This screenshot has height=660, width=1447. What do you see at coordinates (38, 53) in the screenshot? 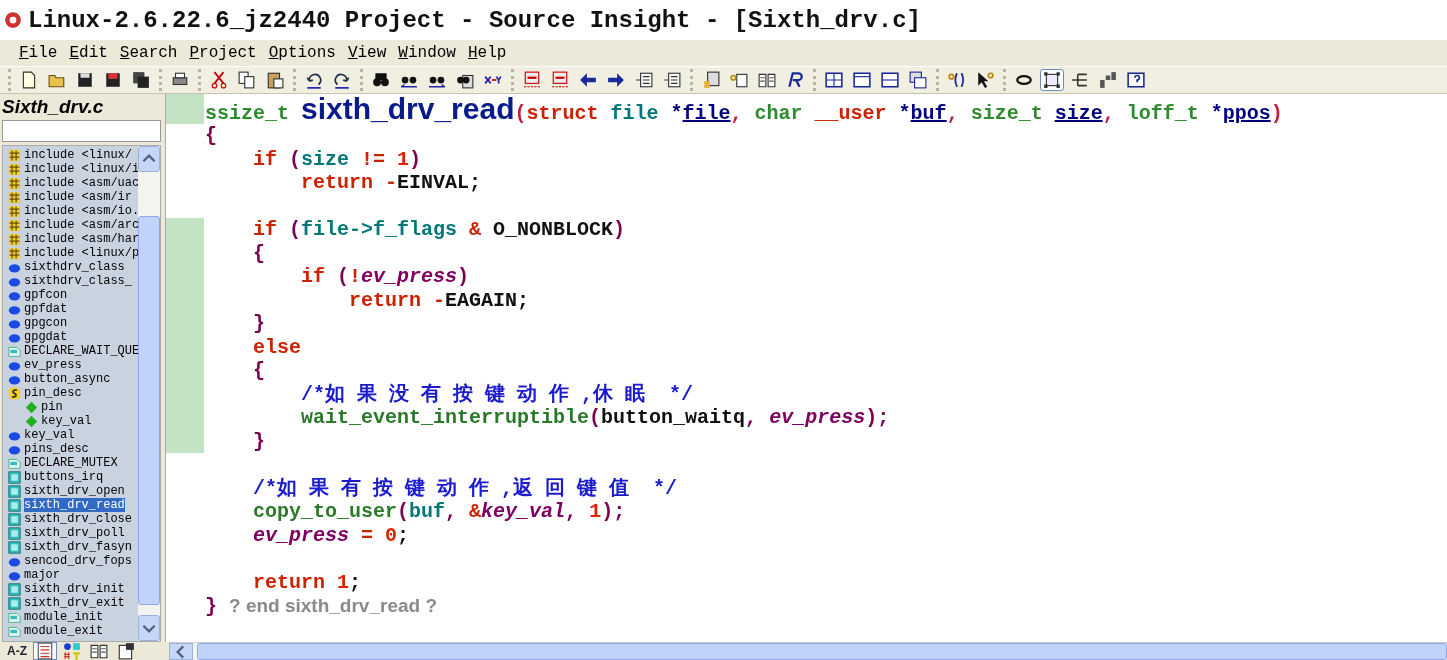
I see `menu-item: File` at bounding box center [38, 53].